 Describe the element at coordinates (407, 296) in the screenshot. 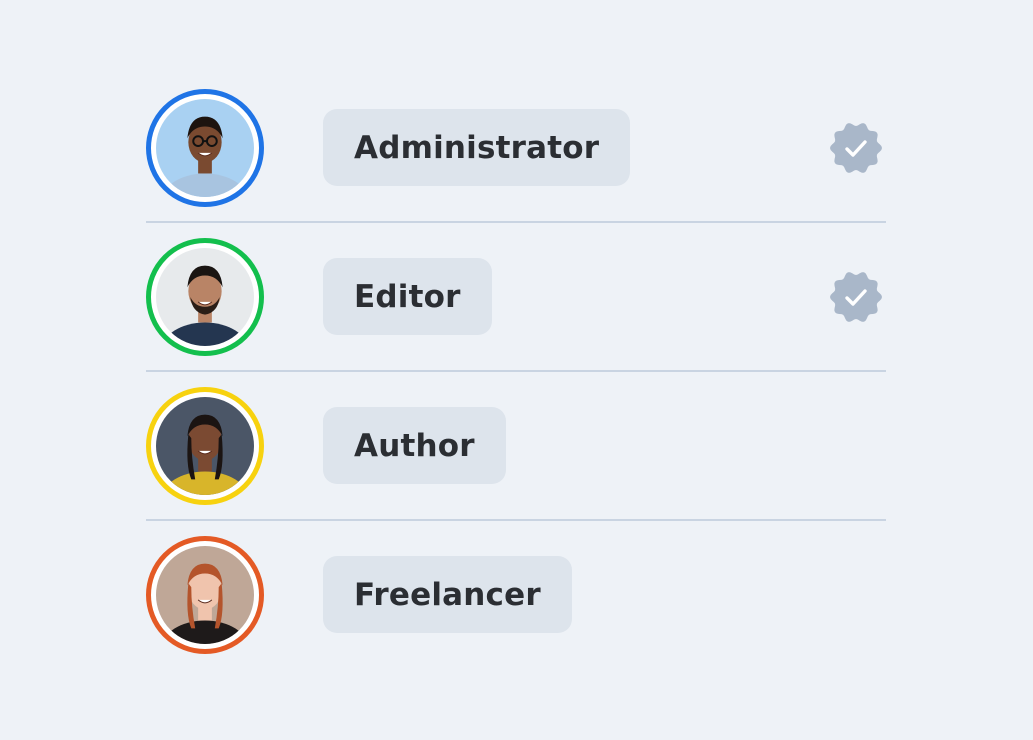

I see `role-badge: Editor` at that location.